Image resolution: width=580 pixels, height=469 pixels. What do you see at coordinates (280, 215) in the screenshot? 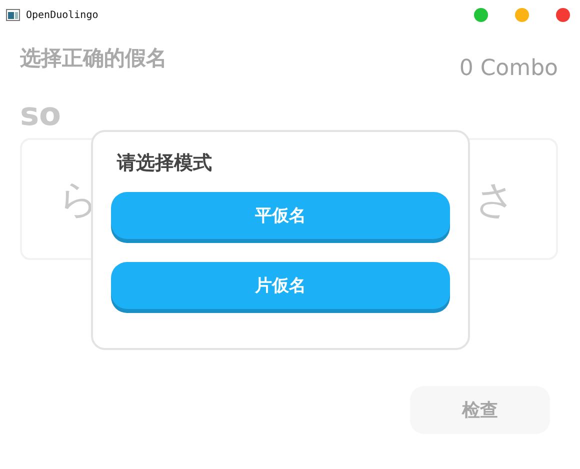
I see `mode-button: 平仮名` at bounding box center [280, 215].